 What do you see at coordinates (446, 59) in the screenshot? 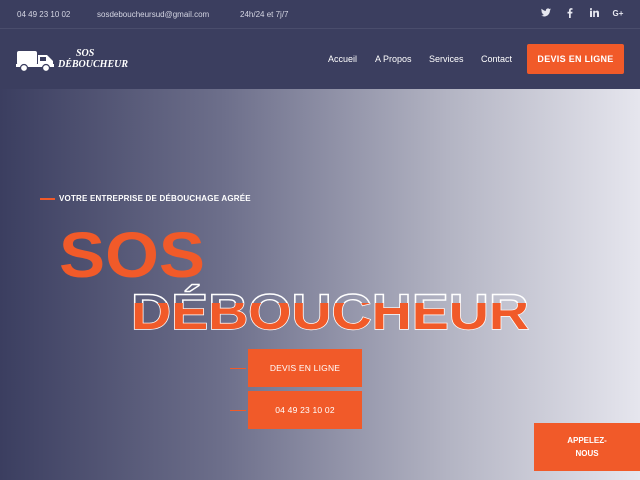
I see `nav-services: Services` at bounding box center [446, 59].